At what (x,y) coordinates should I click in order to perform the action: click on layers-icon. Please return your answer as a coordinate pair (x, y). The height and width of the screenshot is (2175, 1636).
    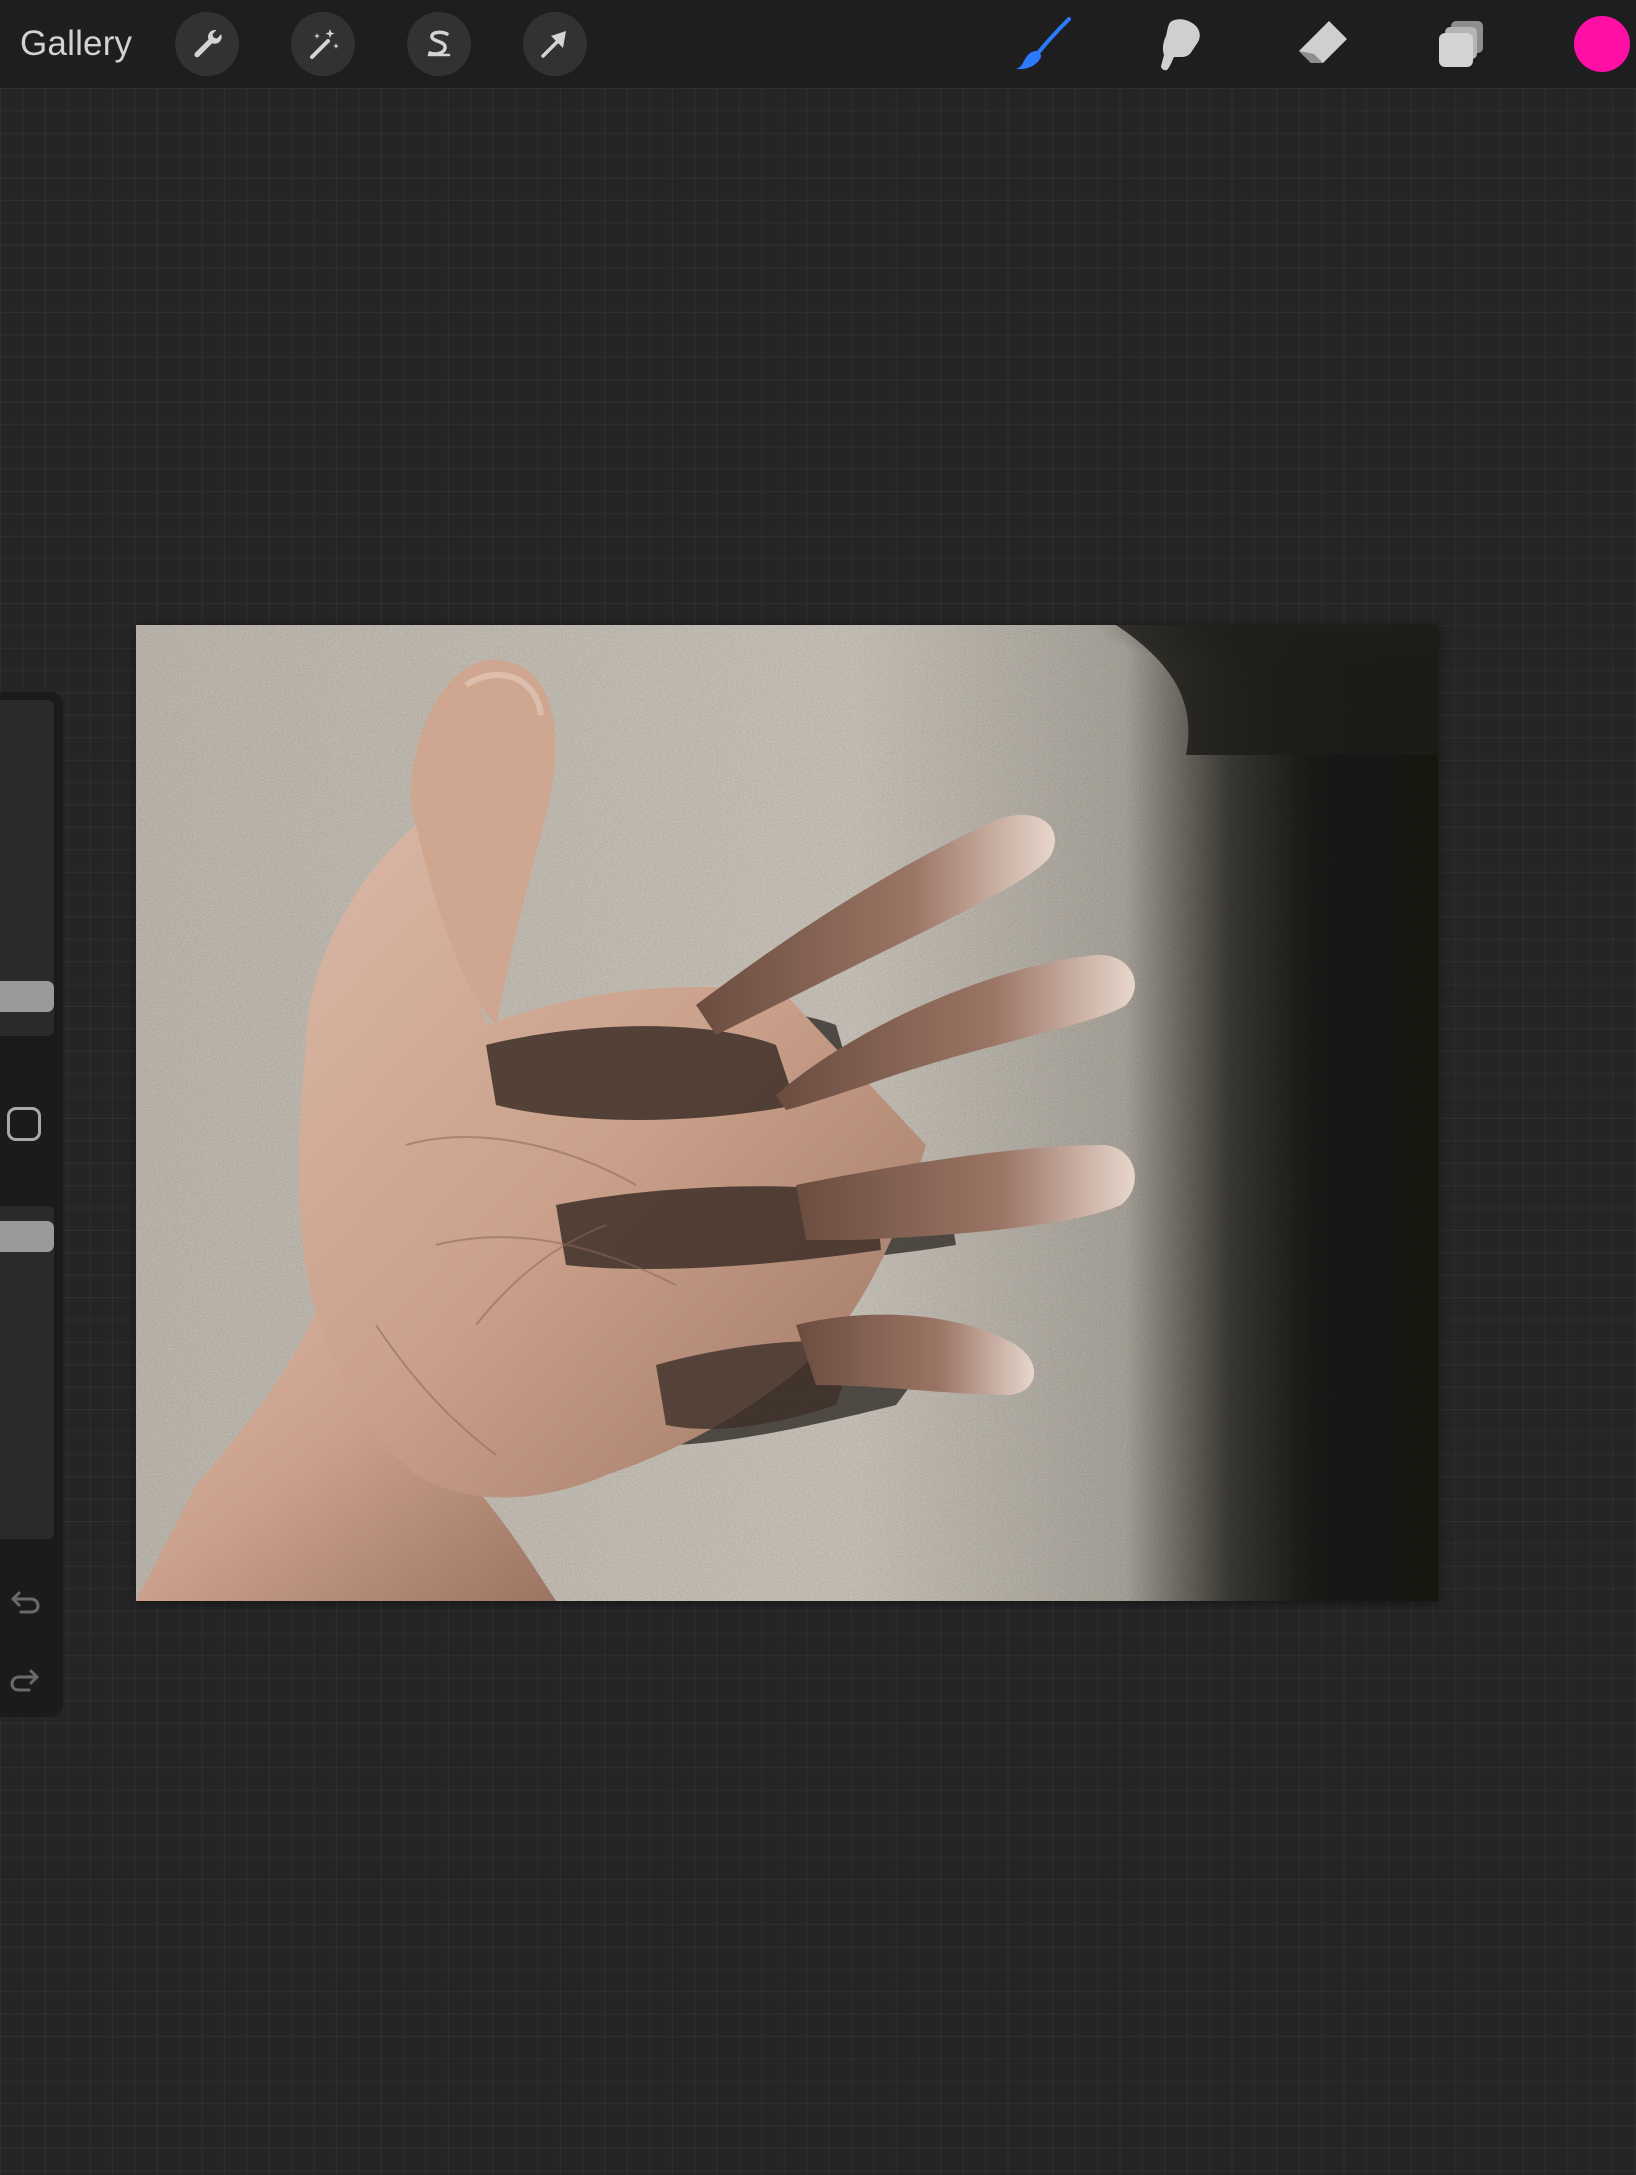
    Looking at the image, I should click on (1461, 44).